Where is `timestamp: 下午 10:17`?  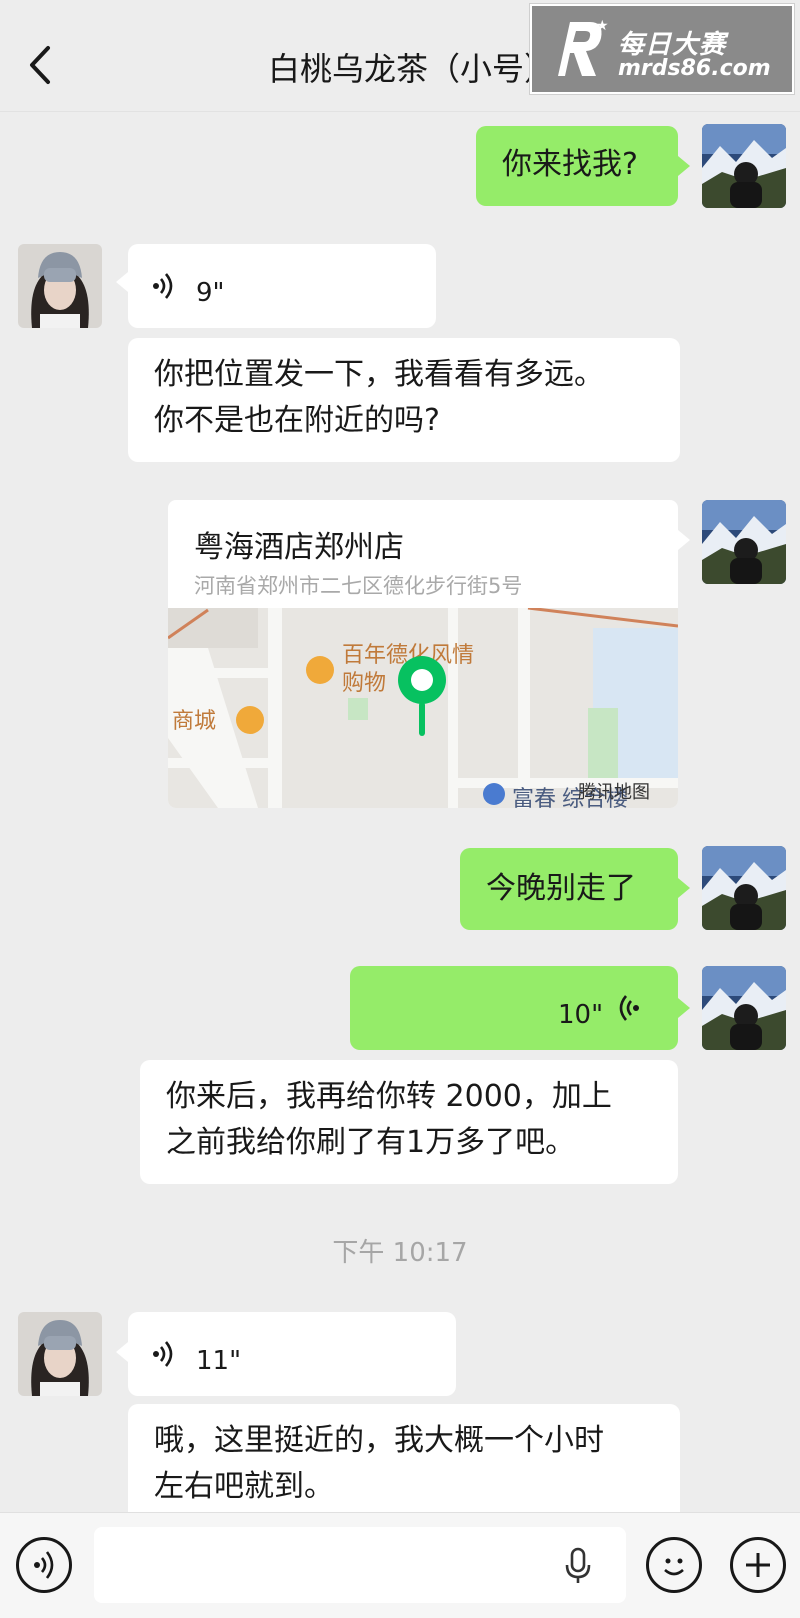 timestamp: 下午 10:17 is located at coordinates (400, 1253).